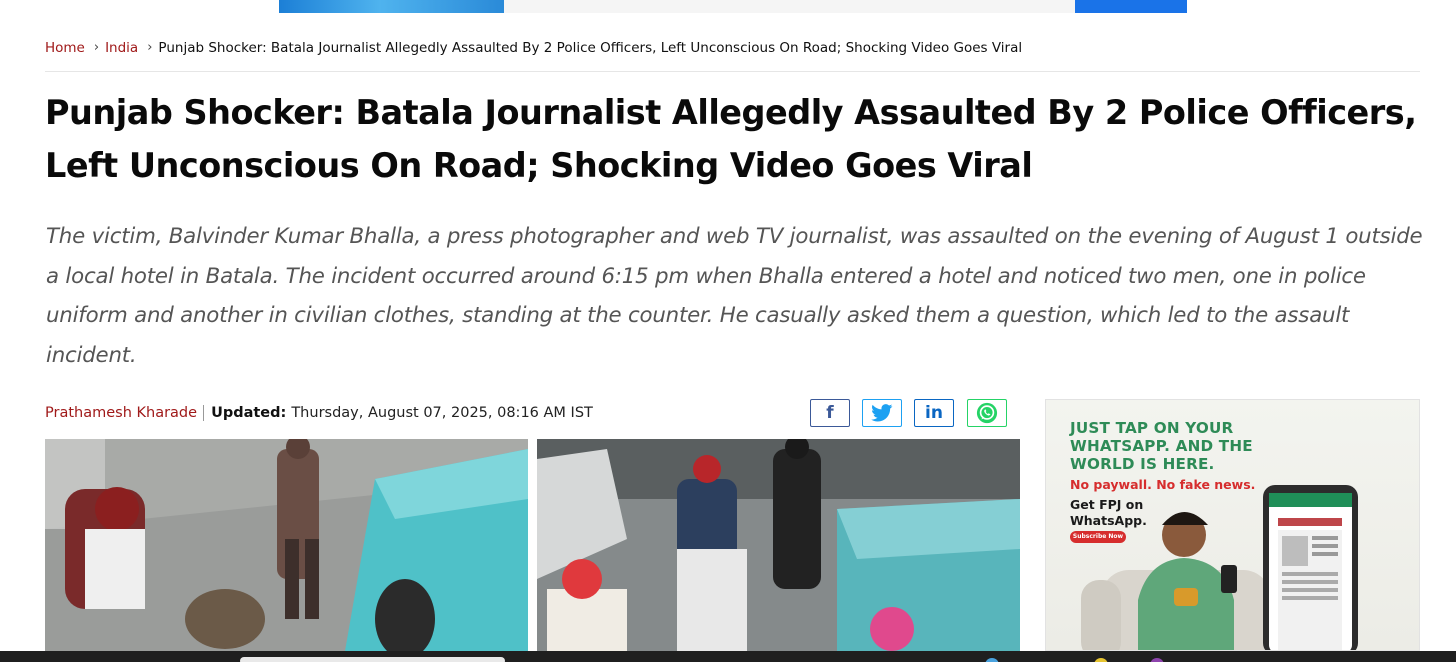 The image size is (1456, 662). I want to click on share-linkedin-button: in, so click(934, 413).